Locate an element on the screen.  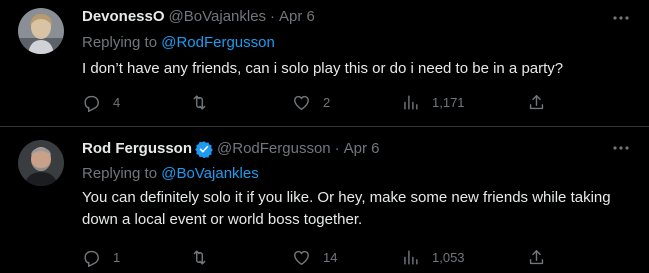
replying-to-mention: @BoVajankles is located at coordinates (210, 173).